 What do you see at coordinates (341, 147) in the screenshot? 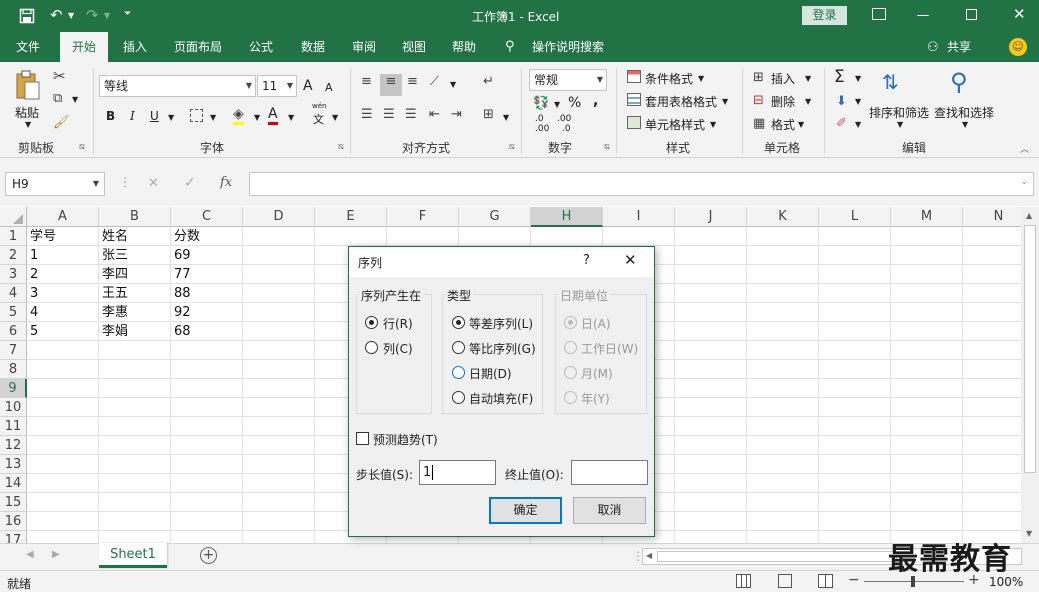
I see `font-launcher-icon: ⧅` at bounding box center [341, 147].